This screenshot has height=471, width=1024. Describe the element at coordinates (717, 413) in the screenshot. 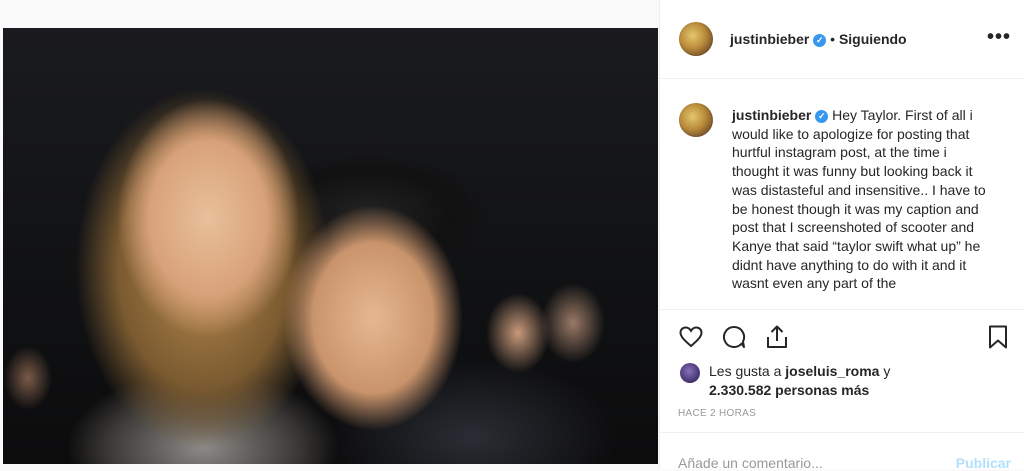

I see `post-timestamp: HACE 2 HORAS` at that location.